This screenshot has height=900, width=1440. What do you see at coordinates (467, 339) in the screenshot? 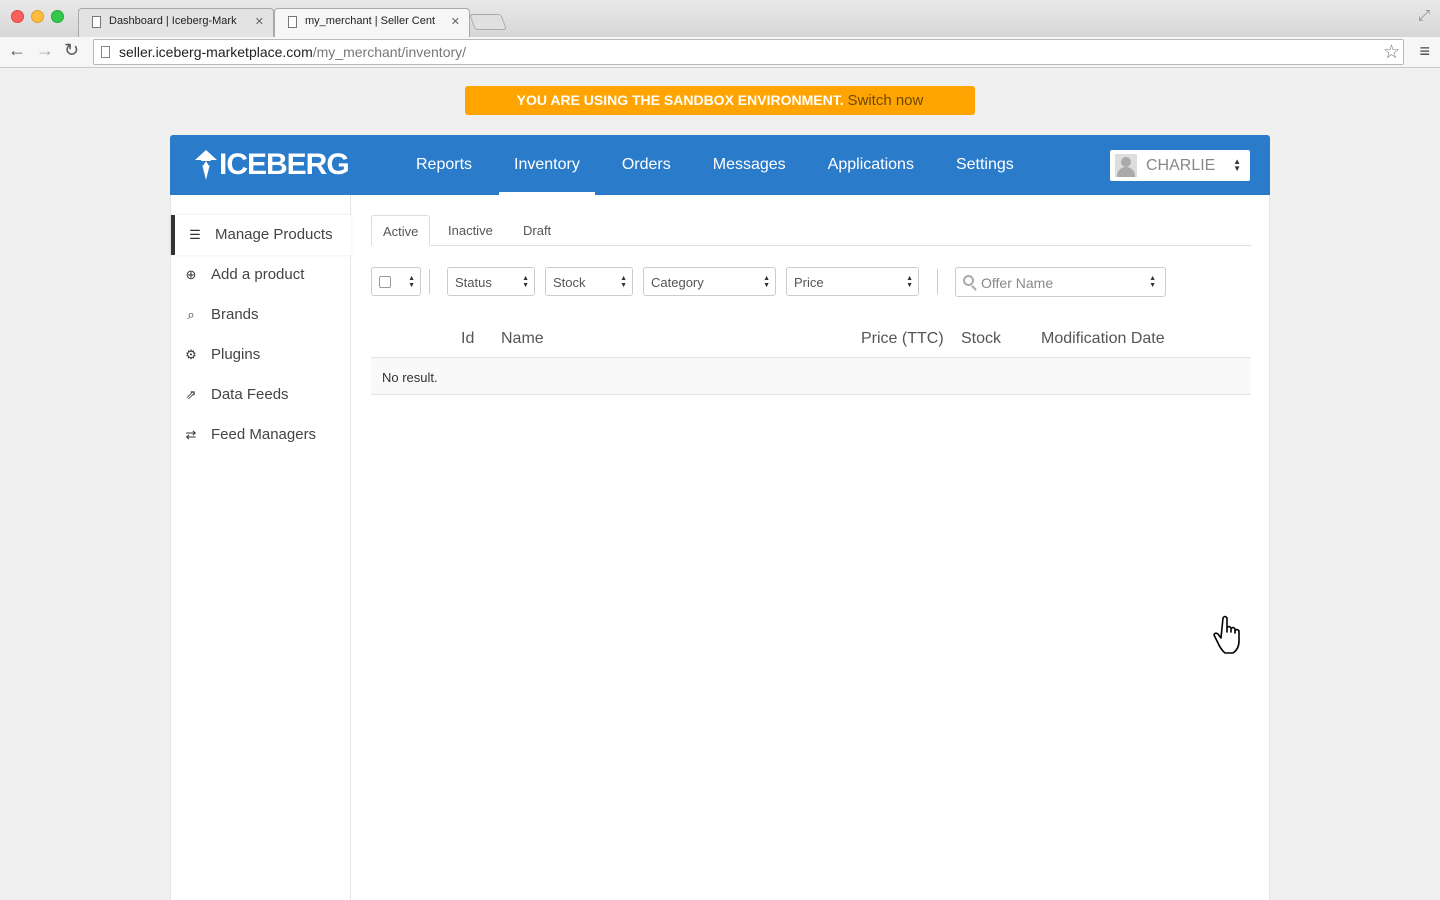
I see `column-header-id: Id` at bounding box center [467, 339].